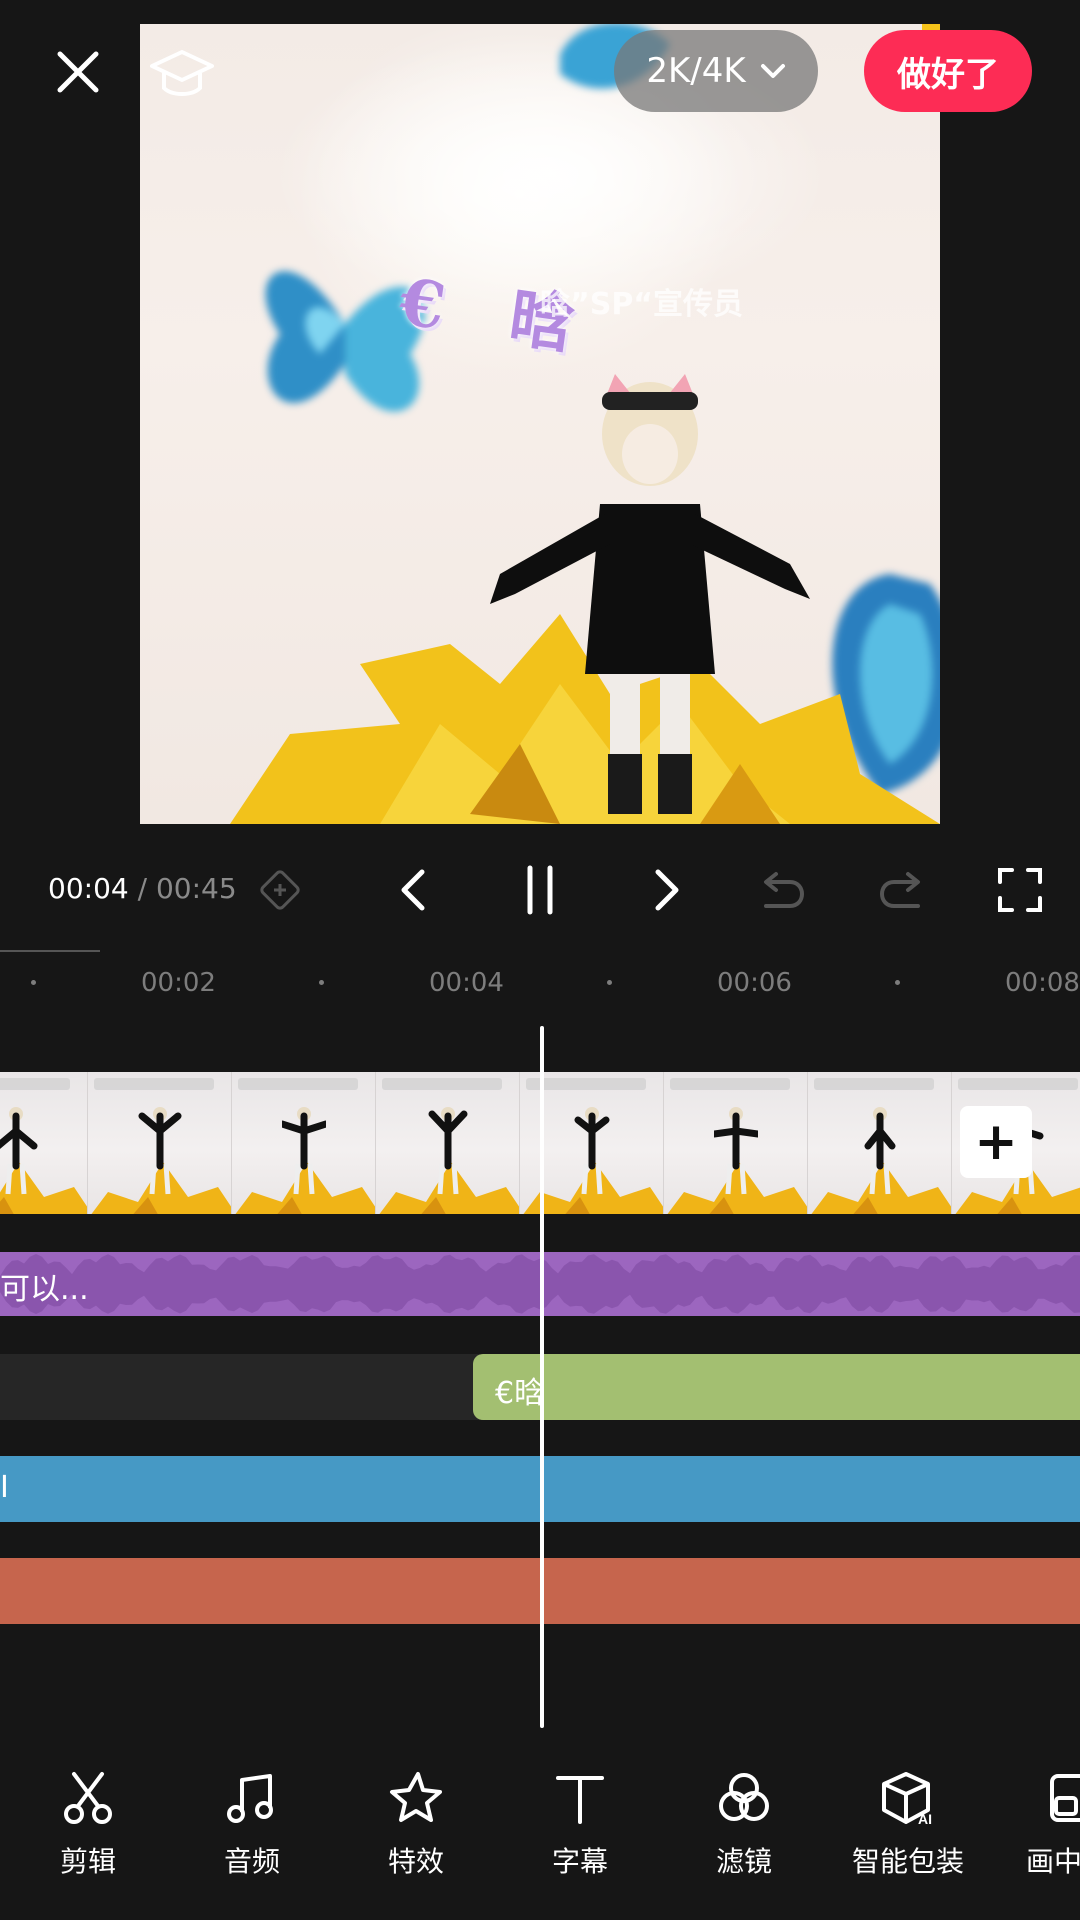 The width and height of the screenshot is (1080, 1920). What do you see at coordinates (520, 1393) in the screenshot?
I see `text-clip-label: €晗` at bounding box center [520, 1393].